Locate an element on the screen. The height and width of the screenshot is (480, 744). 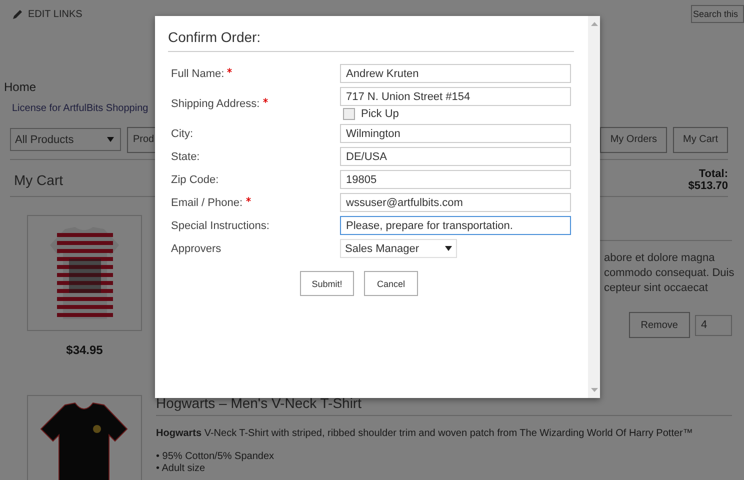
field-label: Full Name: is located at coordinates (255, 74).